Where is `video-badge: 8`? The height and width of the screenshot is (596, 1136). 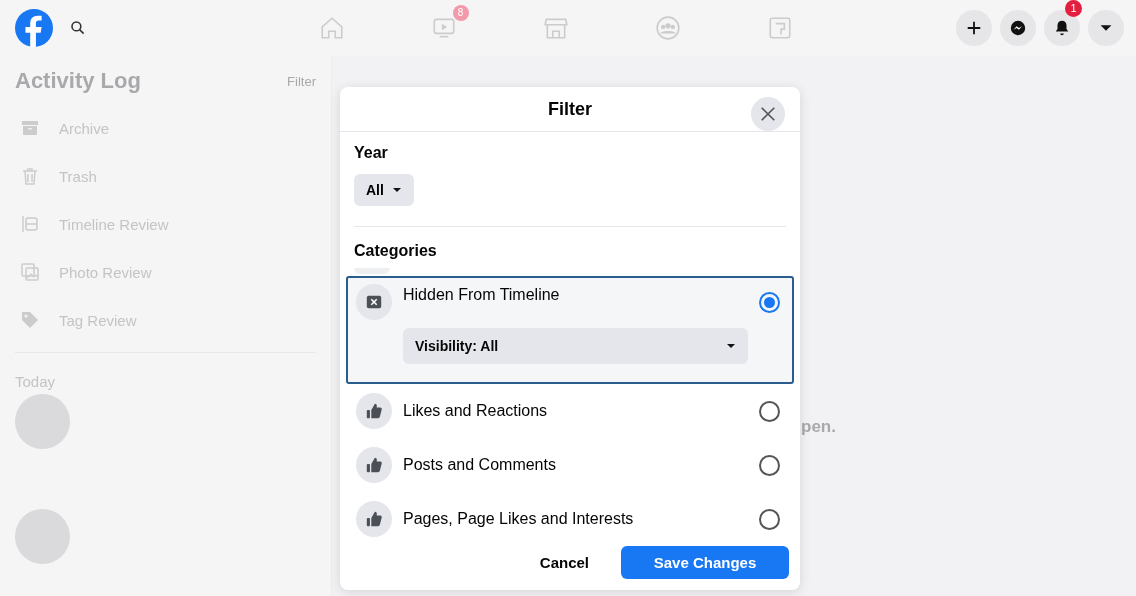
video-badge: 8 is located at coordinates (460, 13).